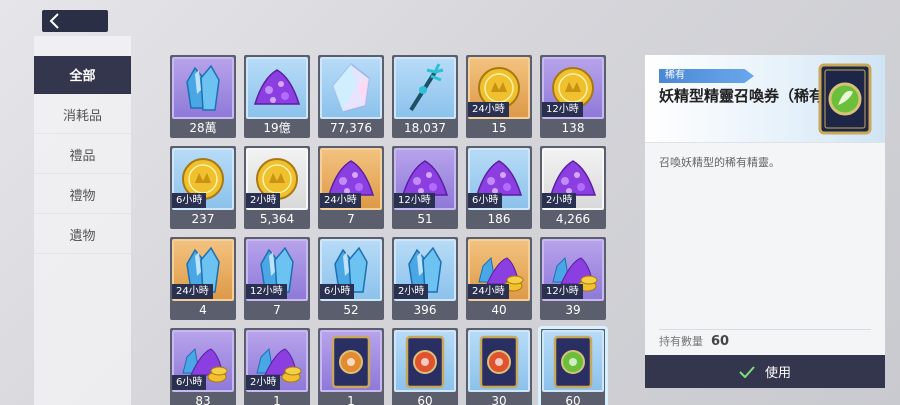  I want to click on inventory-item-slot: 6小時 186, so click(499, 187).